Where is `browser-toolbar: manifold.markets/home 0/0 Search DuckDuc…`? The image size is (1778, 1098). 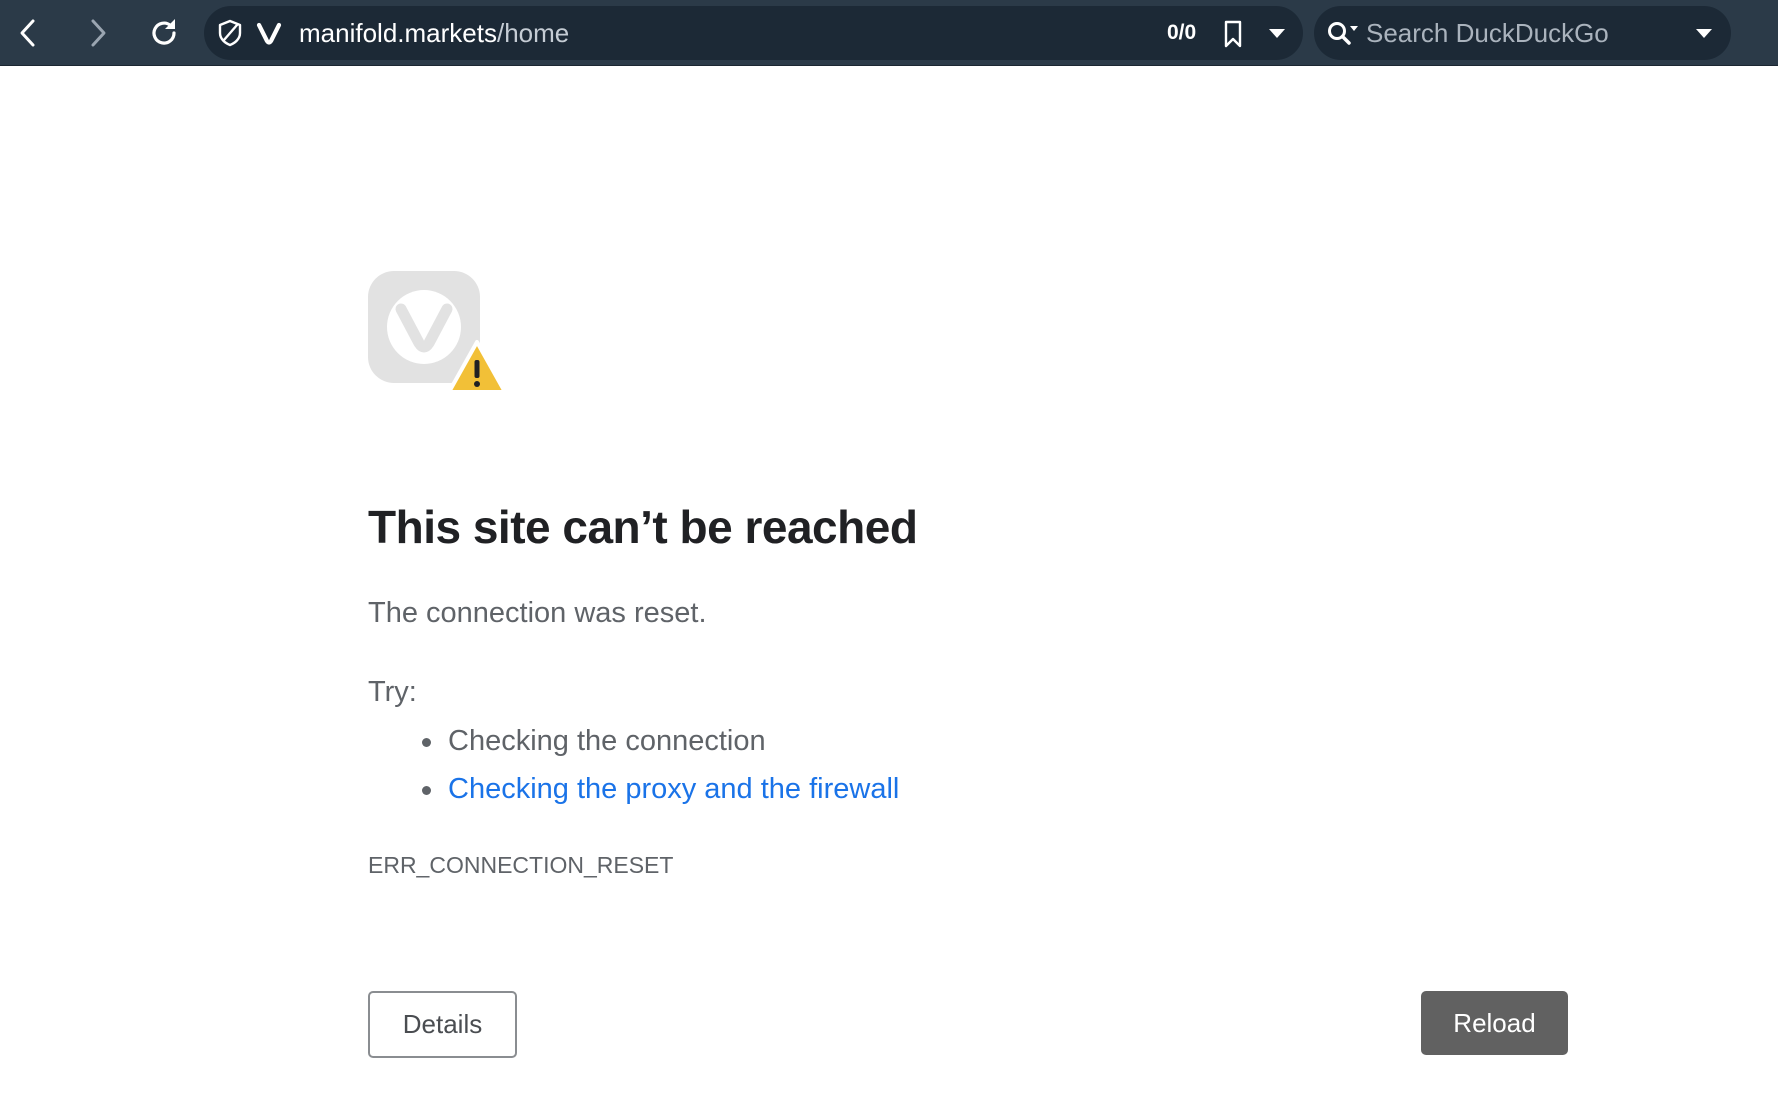 browser-toolbar: manifold.markets/home 0/0 Search DuckDuc… is located at coordinates (889, 33).